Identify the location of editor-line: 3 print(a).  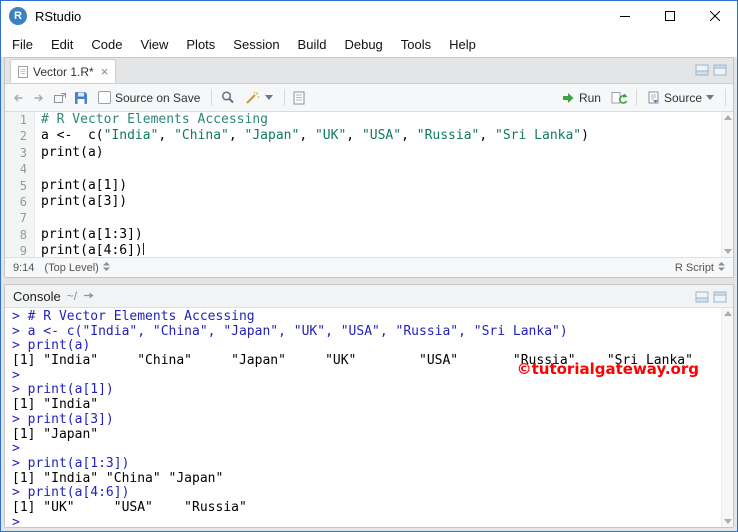
(369, 153).